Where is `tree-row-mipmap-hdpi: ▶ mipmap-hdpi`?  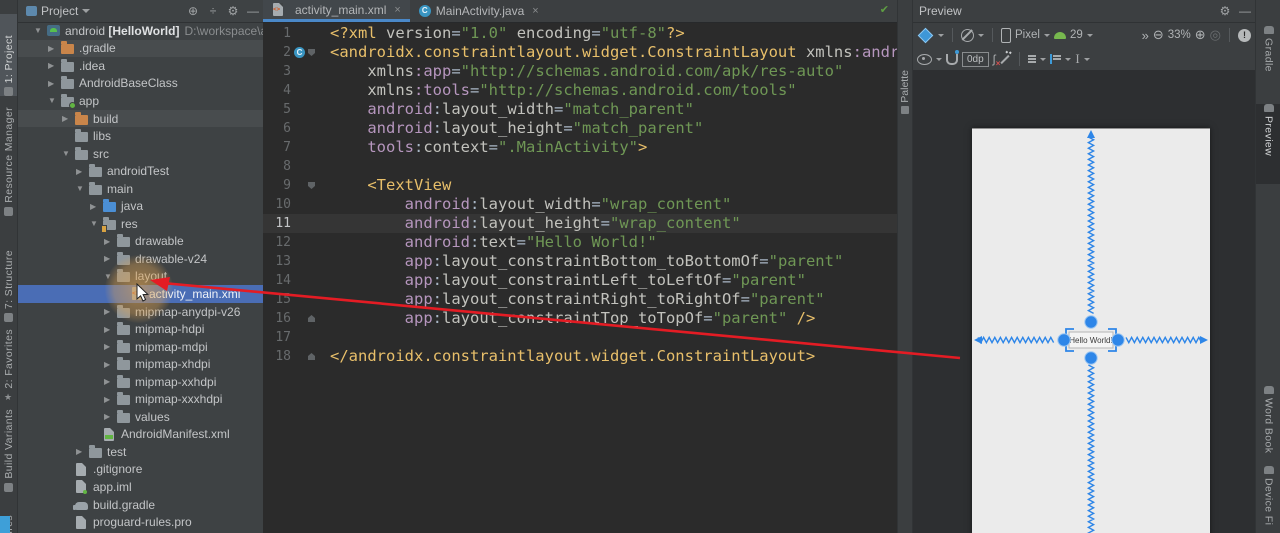
tree-row-mipmap-hdpi: ▶ mipmap-hdpi is located at coordinates (140, 329).